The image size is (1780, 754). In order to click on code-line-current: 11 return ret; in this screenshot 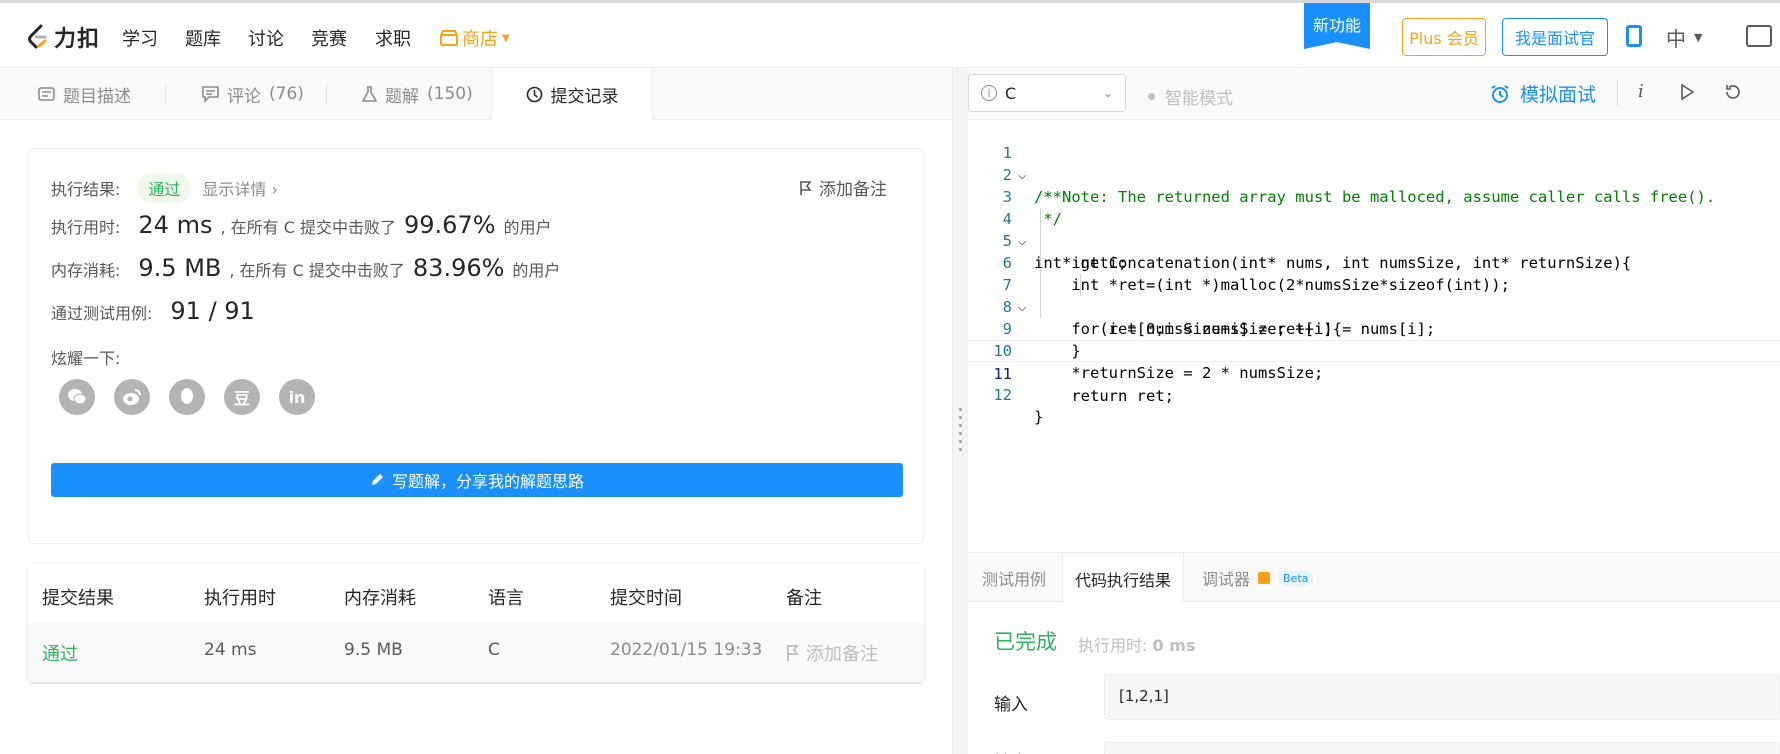, I will do `click(1374, 372)`.